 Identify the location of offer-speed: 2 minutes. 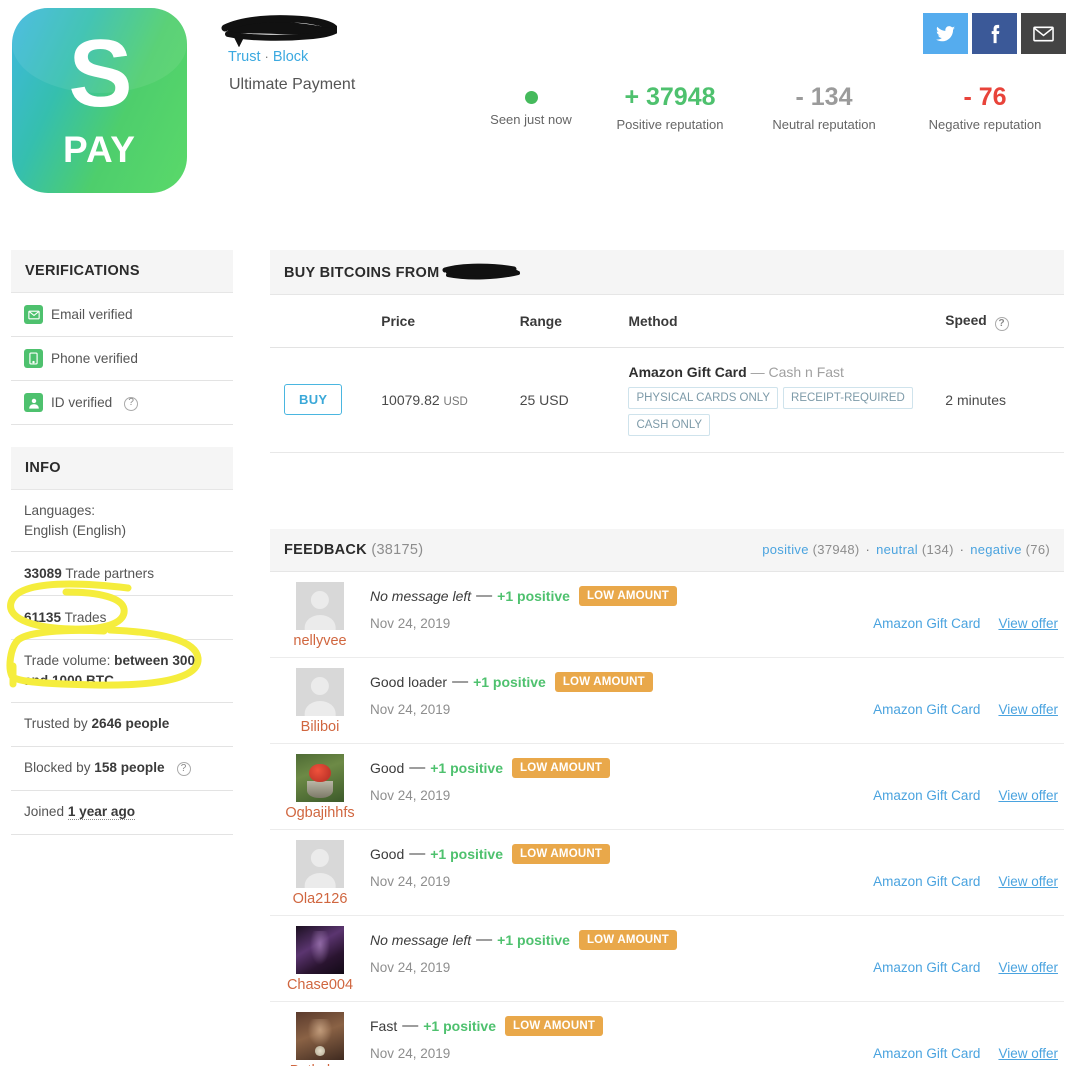
(1004, 400).